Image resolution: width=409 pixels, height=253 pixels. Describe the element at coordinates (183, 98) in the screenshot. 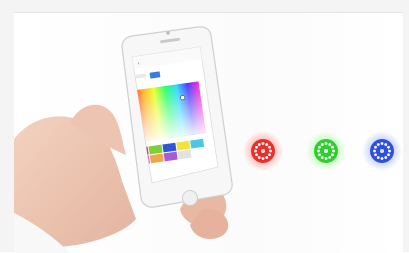

I see `picker-cursor` at that location.